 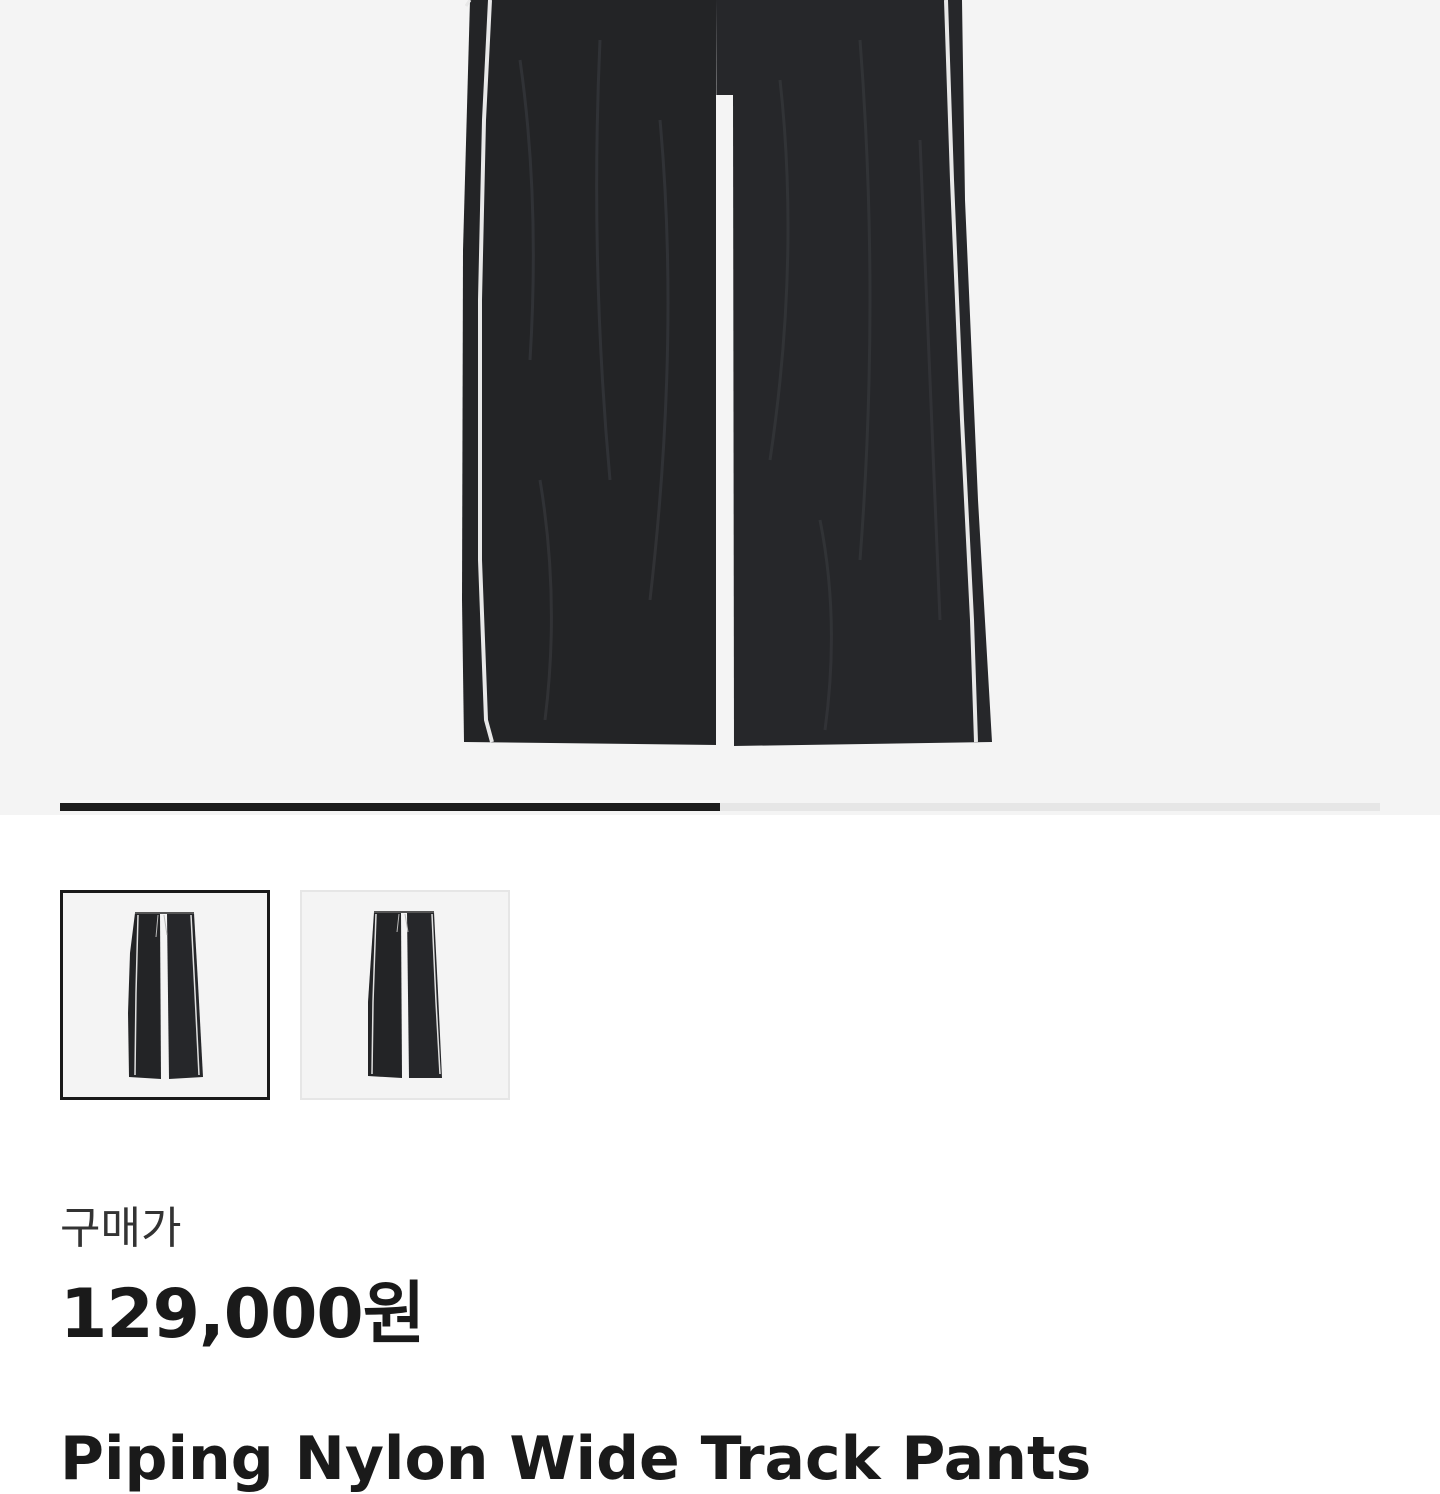 What do you see at coordinates (390, 807) in the screenshot?
I see `gallery-progress-indicator` at bounding box center [390, 807].